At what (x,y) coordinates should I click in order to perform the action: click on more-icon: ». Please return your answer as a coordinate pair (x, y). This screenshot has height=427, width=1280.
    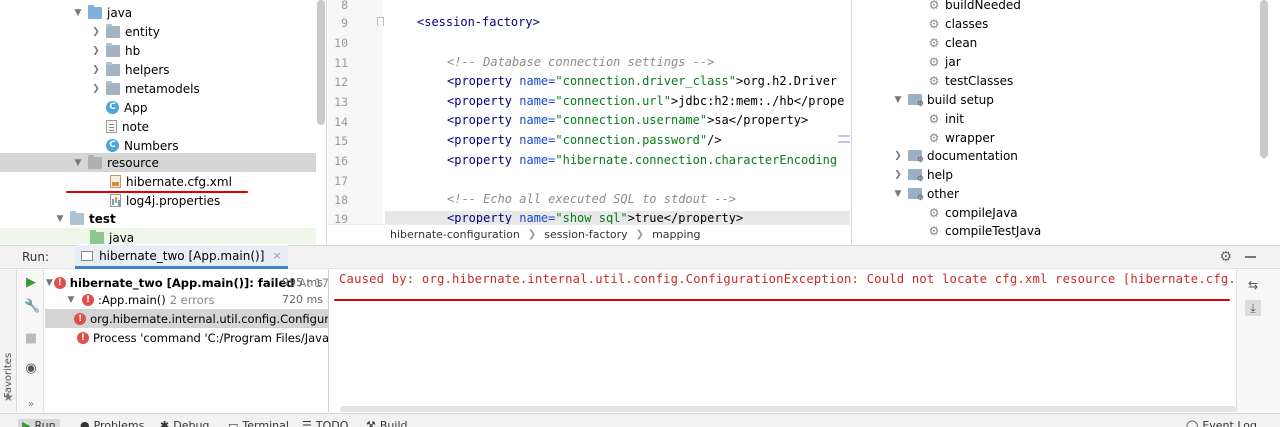
    Looking at the image, I should click on (31, 405).